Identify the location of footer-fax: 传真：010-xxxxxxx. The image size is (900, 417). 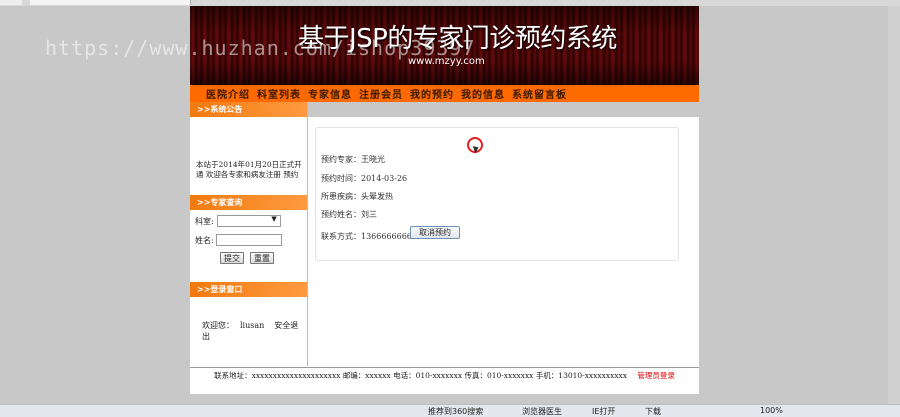
(499, 375).